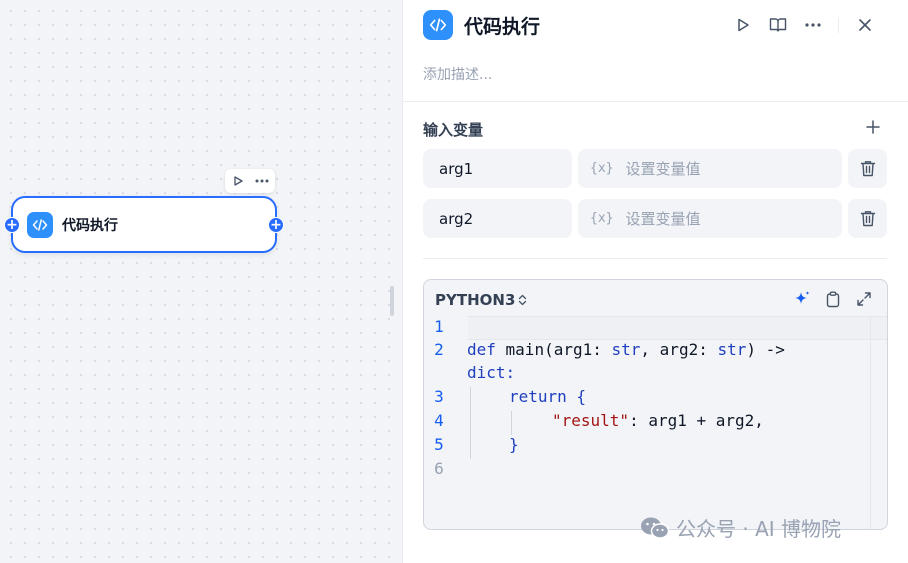 Image resolution: width=908 pixels, height=563 pixels. Describe the element at coordinates (439, 396) in the screenshot. I see `line-number: 3` at that location.